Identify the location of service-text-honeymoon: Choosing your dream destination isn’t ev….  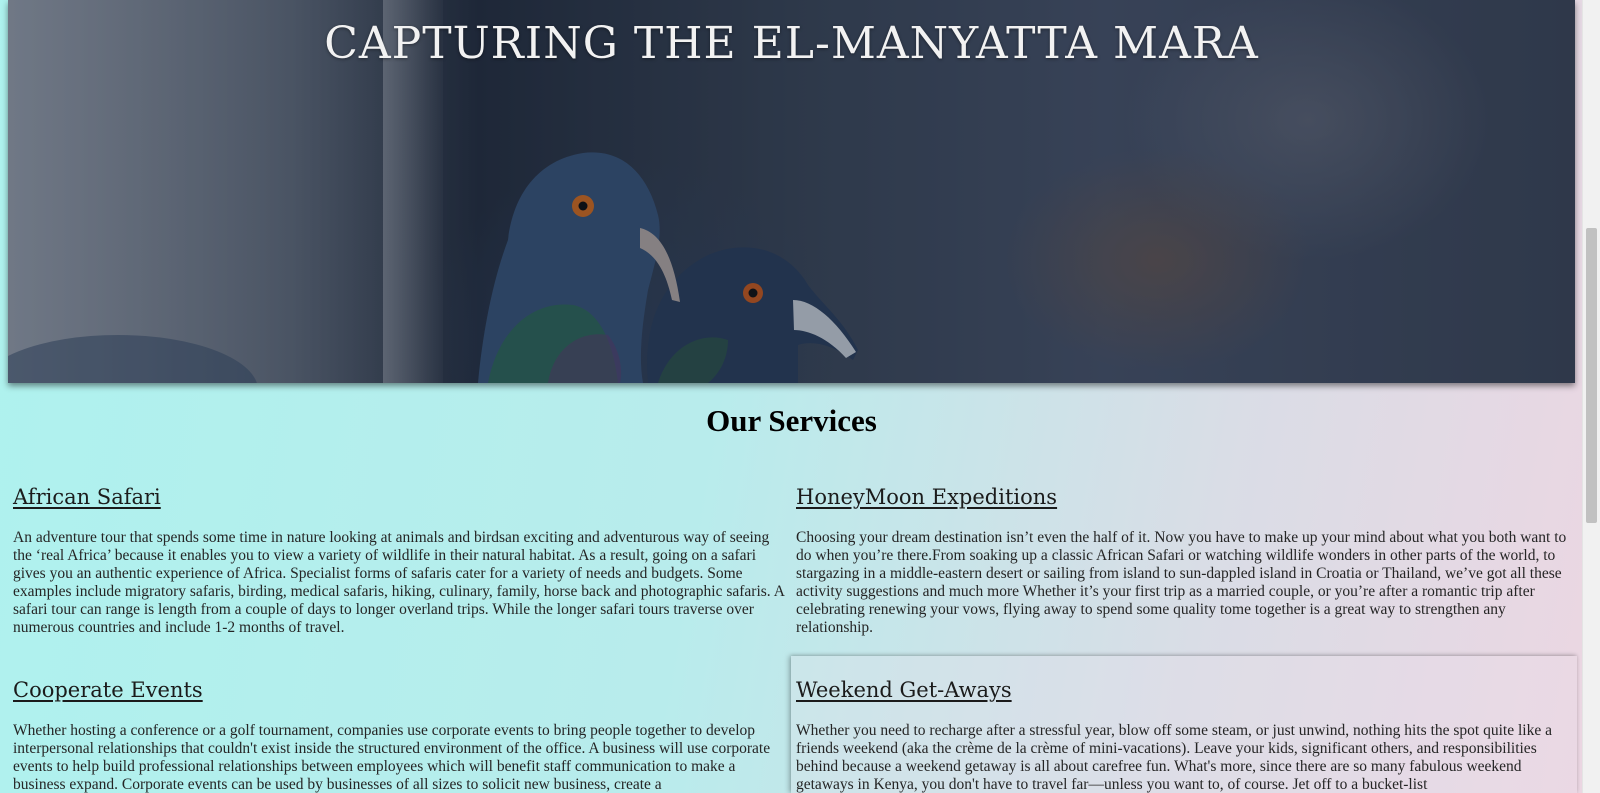
(1181, 582).